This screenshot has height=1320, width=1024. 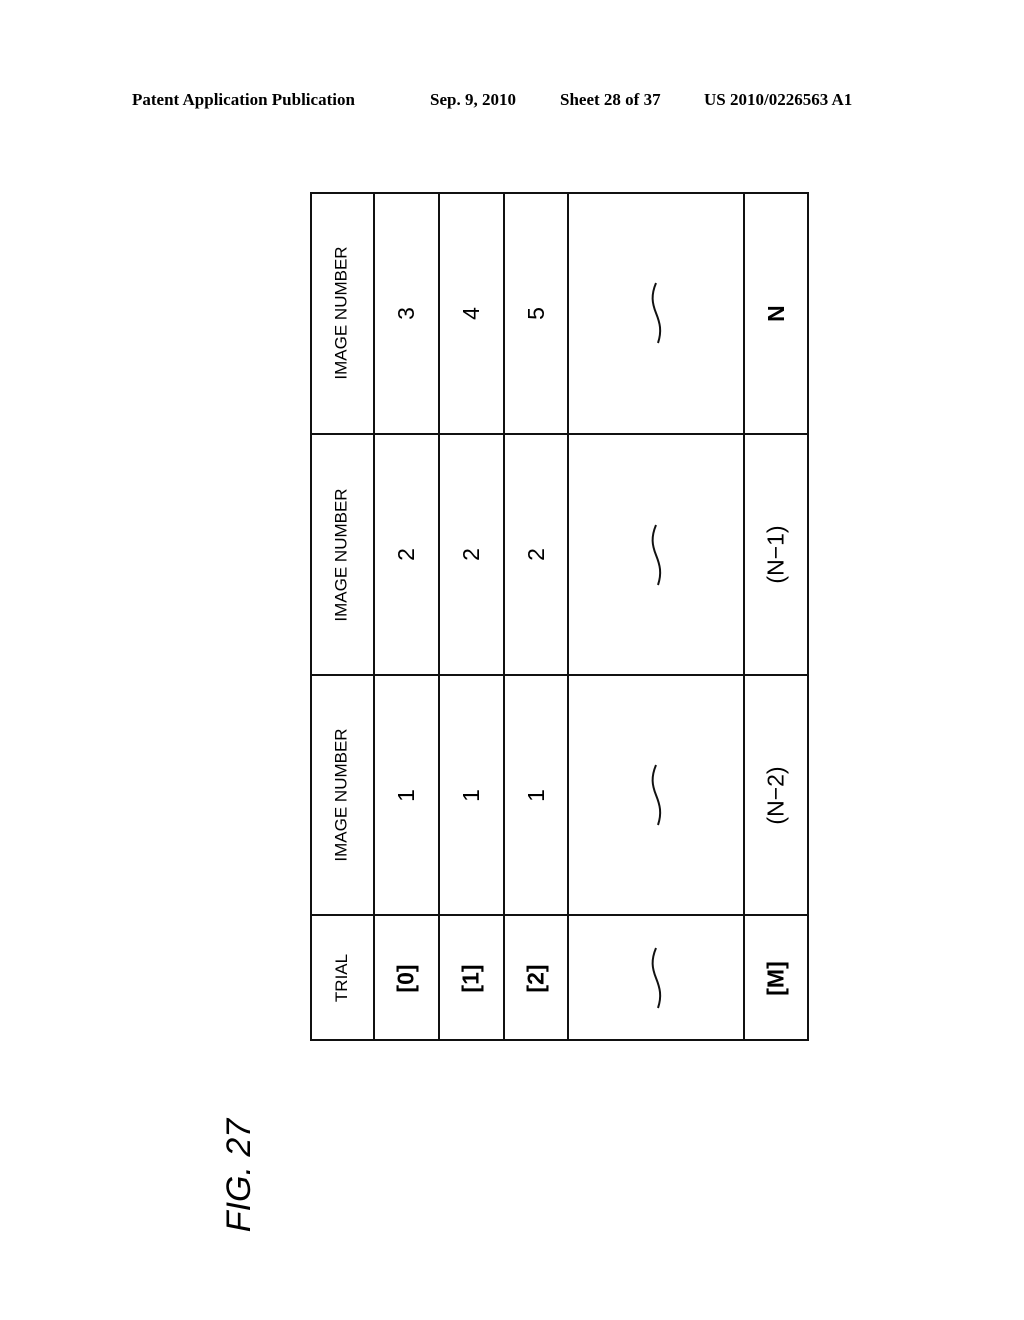 What do you see at coordinates (243, 99) in the screenshot?
I see `publication-label: Patent Application Publication` at bounding box center [243, 99].